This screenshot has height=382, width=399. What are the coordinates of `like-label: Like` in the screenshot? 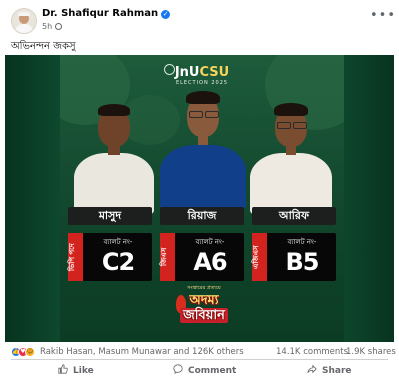 It's located at (83, 371).